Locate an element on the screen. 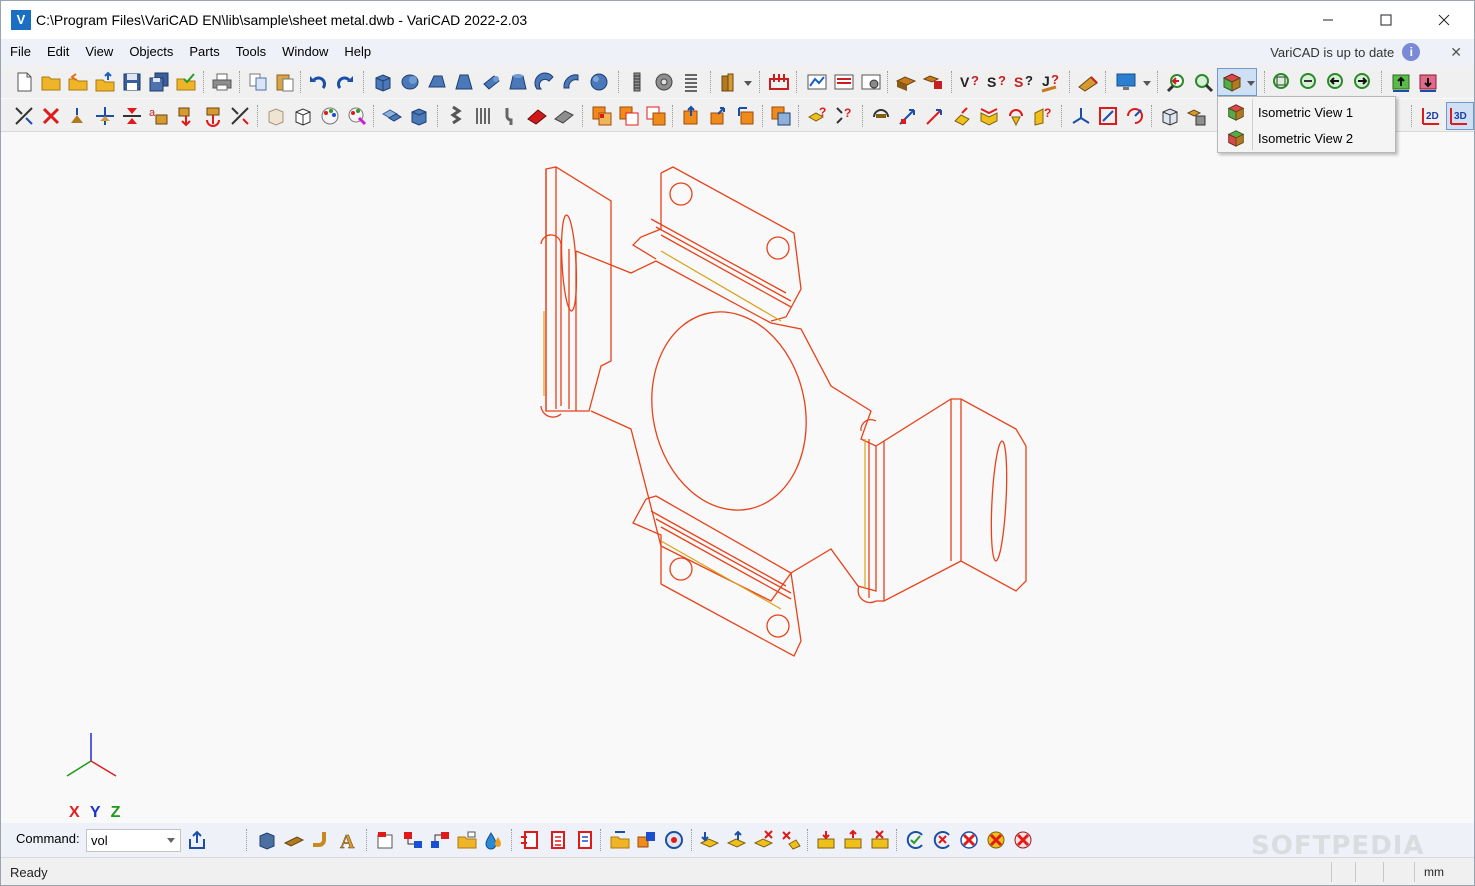  insert-solid-icon is located at coordinates (692, 116).